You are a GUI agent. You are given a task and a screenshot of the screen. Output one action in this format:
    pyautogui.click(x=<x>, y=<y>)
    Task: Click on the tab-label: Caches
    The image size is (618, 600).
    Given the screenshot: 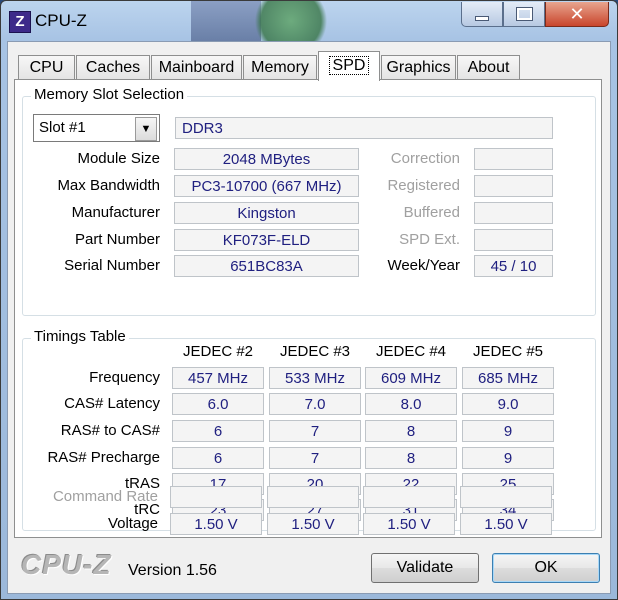 What is the action you would take?
    pyautogui.click(x=113, y=67)
    